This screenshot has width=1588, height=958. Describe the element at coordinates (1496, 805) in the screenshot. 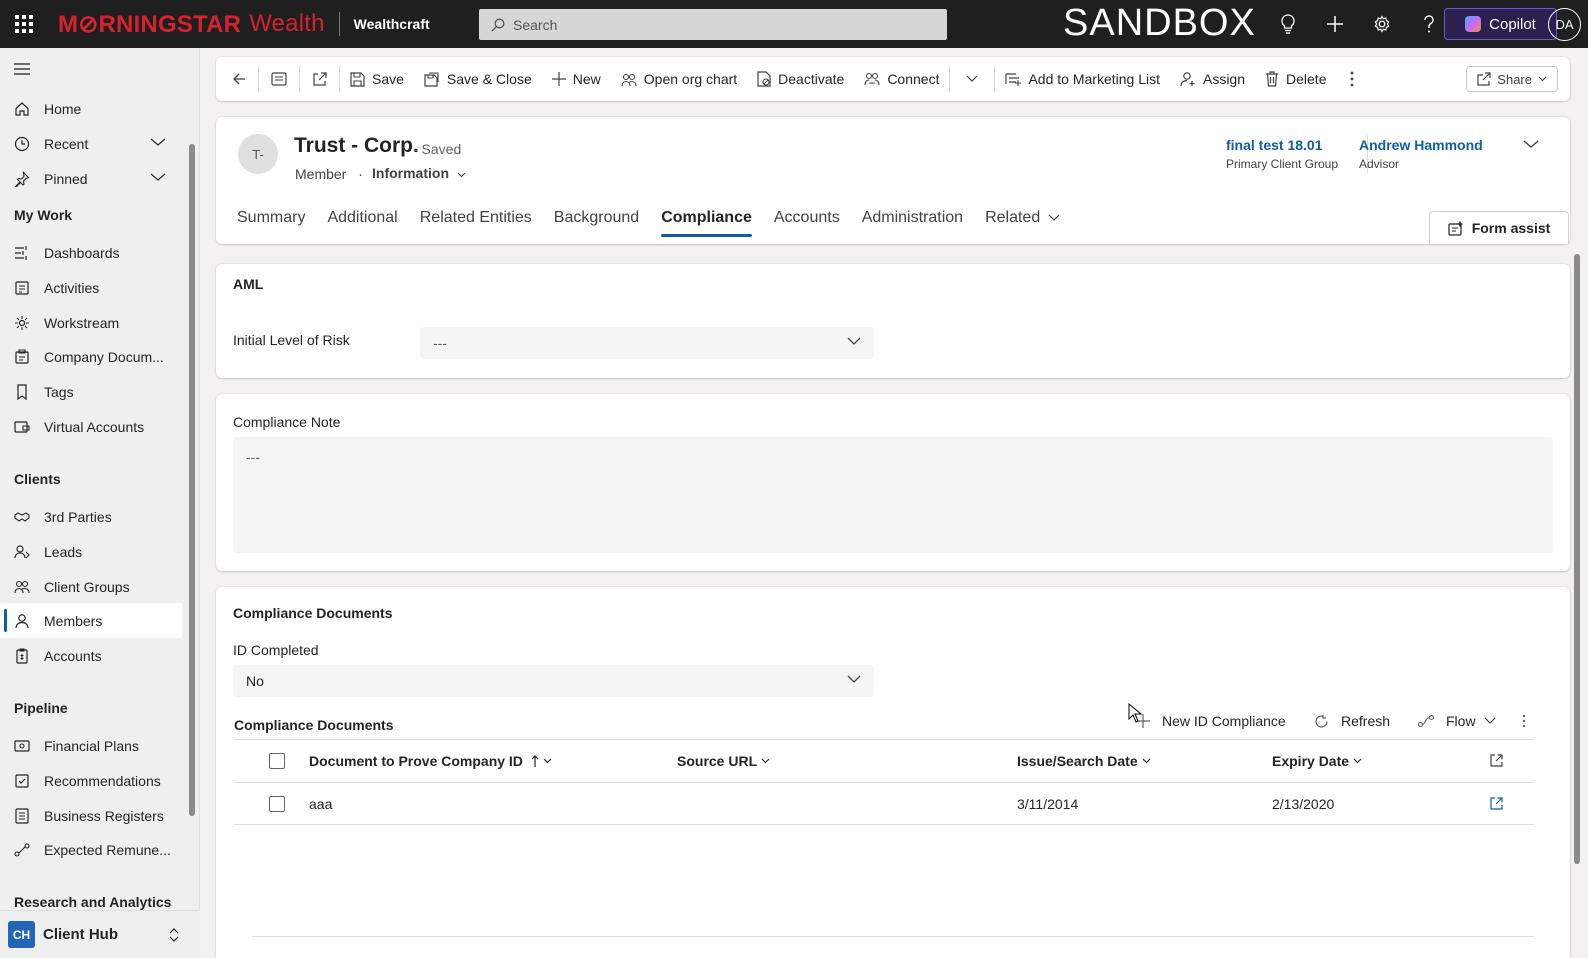

I see `open-record-icon` at that location.